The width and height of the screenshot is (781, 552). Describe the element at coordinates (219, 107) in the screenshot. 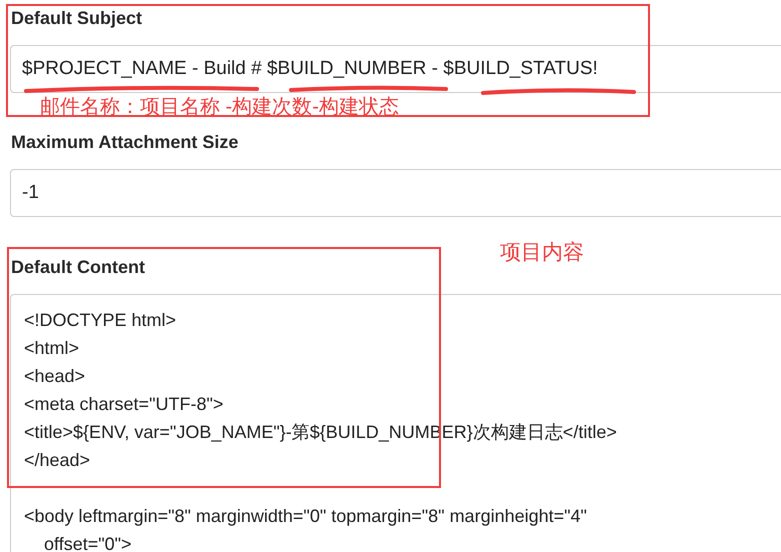

I see `annotation-text: 邮件名称：项目名称 -构建次数-构建状态` at that location.